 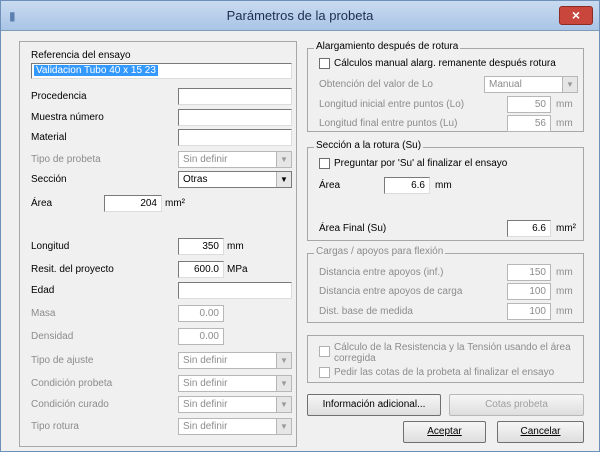 I want to click on longitud-unit: mm, so click(x=235, y=246).